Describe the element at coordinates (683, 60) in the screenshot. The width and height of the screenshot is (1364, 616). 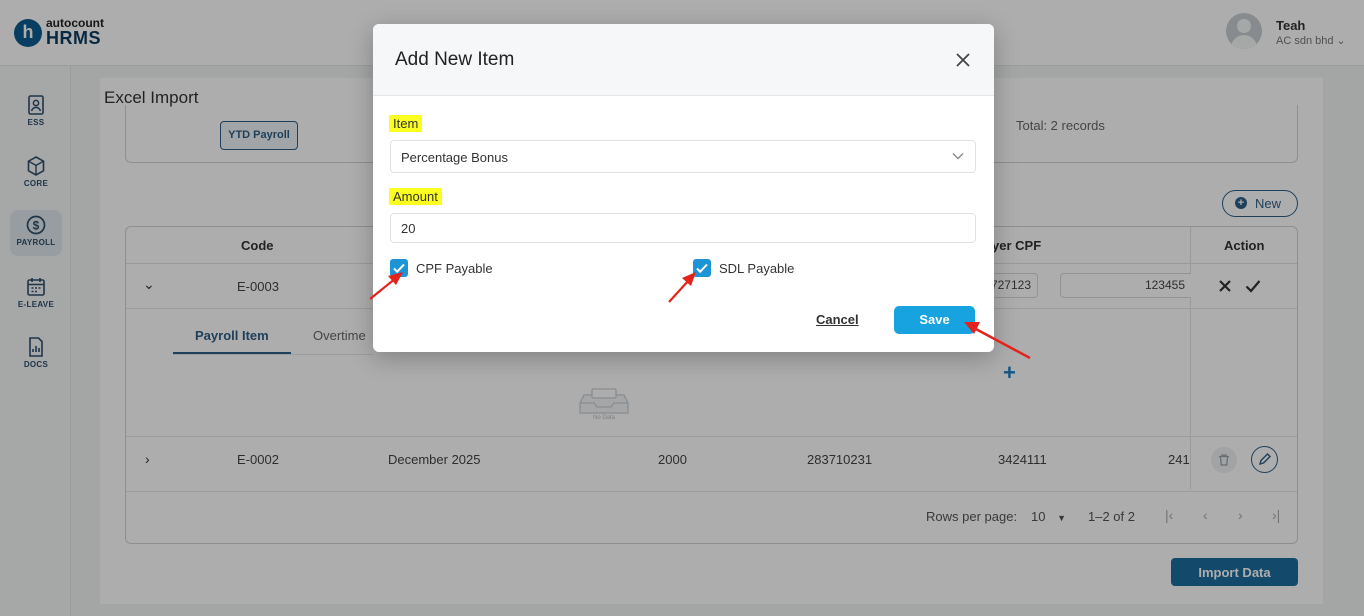
I see `dialog-header: Add New Item` at that location.